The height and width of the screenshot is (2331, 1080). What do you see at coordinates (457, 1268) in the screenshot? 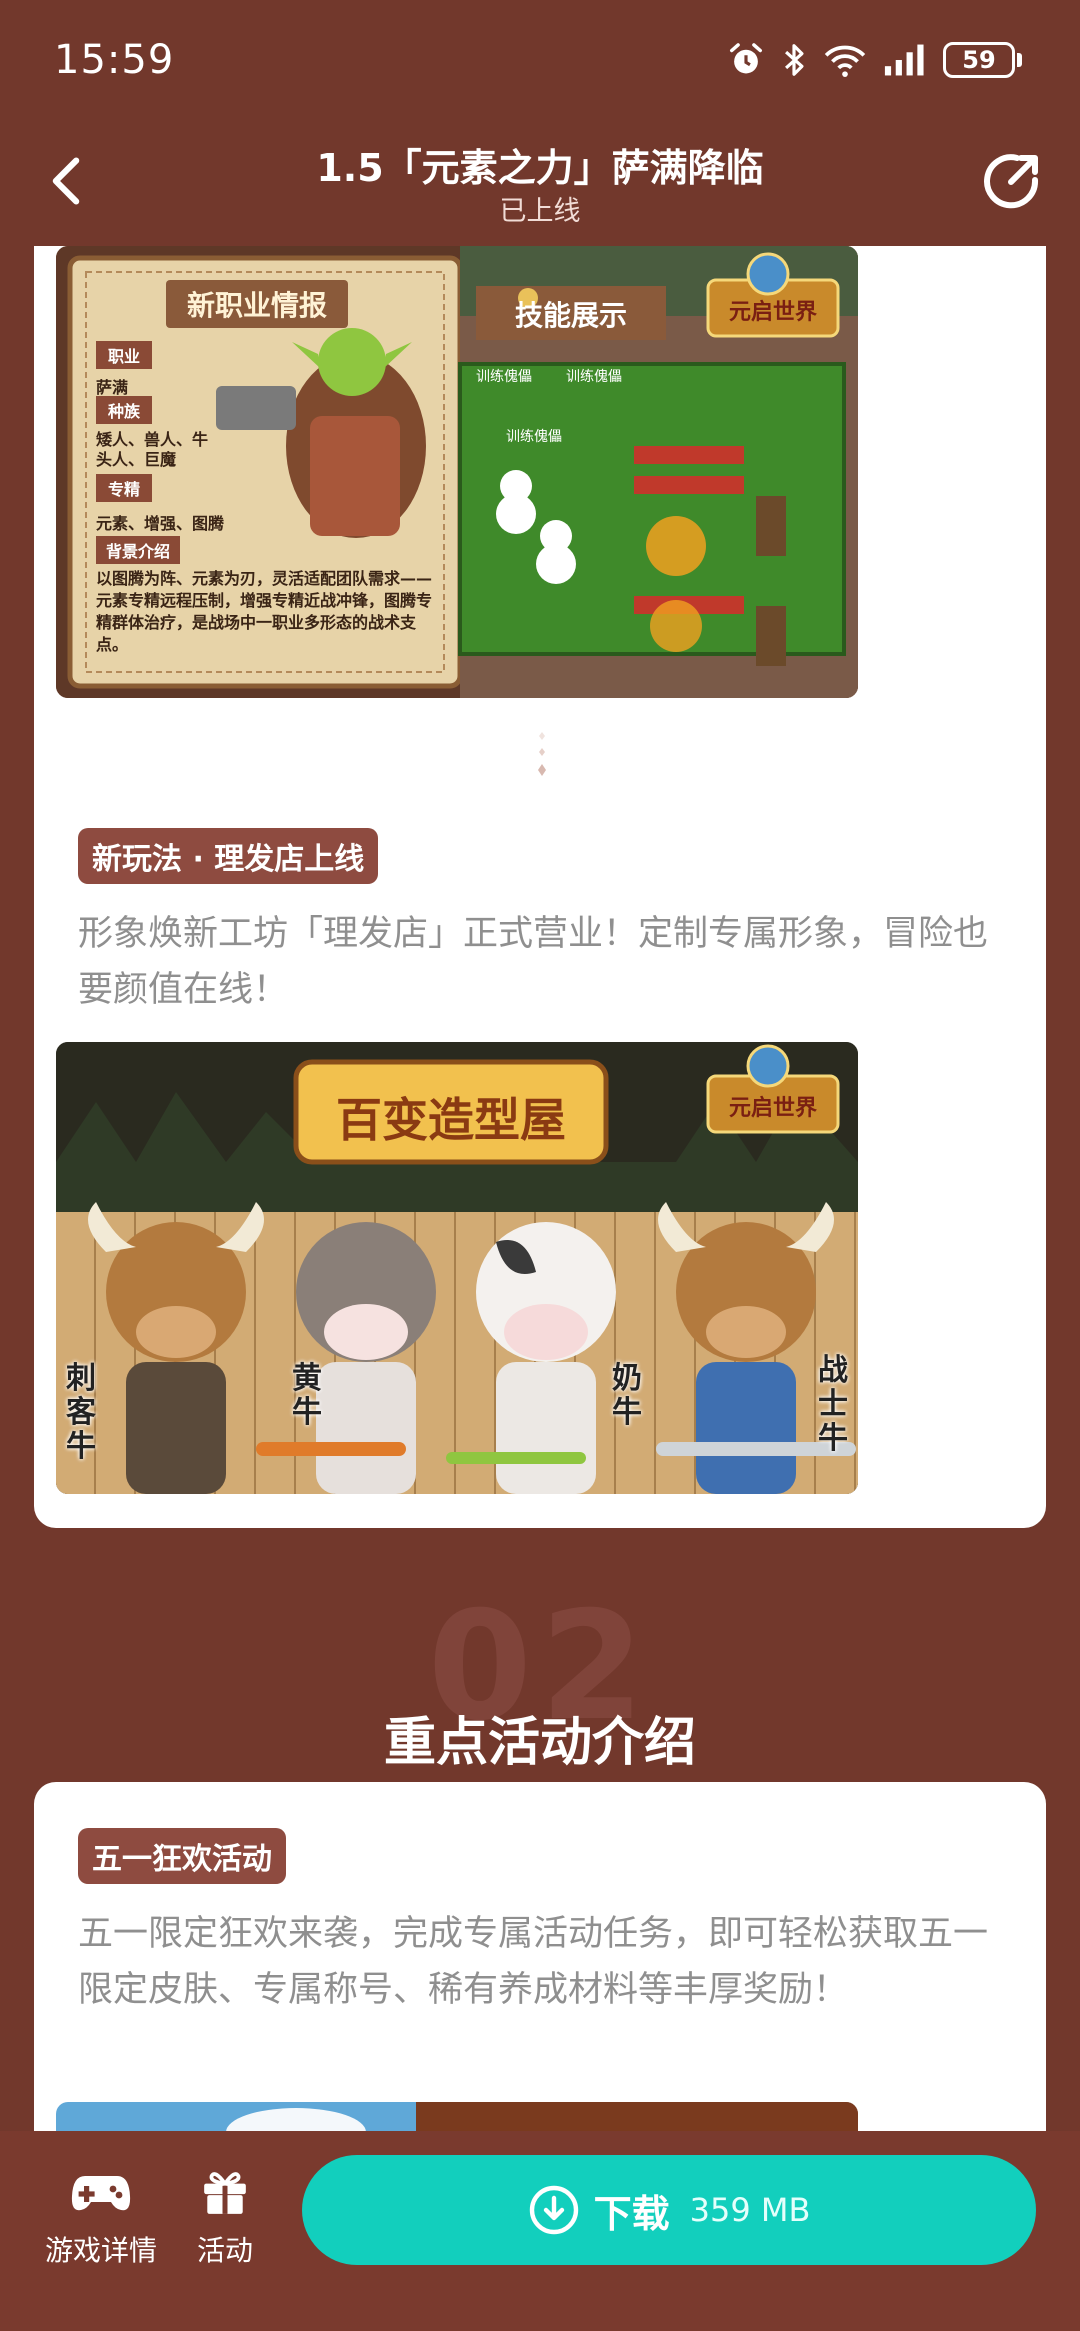
I see `styling-house-image: 百变造型屋 元启世界 刺客牛 黄牛 奶牛 战士牛` at bounding box center [457, 1268].